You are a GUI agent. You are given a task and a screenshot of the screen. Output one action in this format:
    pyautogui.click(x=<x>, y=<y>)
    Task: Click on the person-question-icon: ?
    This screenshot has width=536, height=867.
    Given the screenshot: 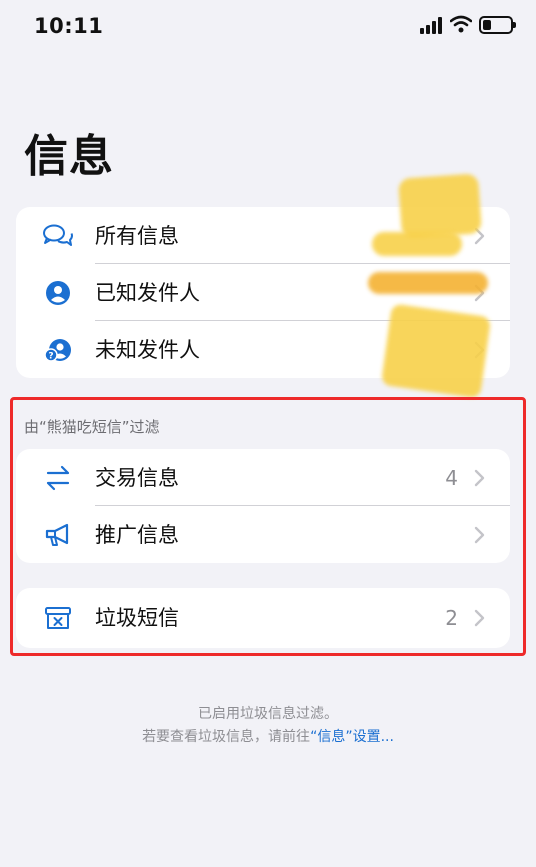 What is the action you would take?
    pyautogui.click(x=58, y=350)
    